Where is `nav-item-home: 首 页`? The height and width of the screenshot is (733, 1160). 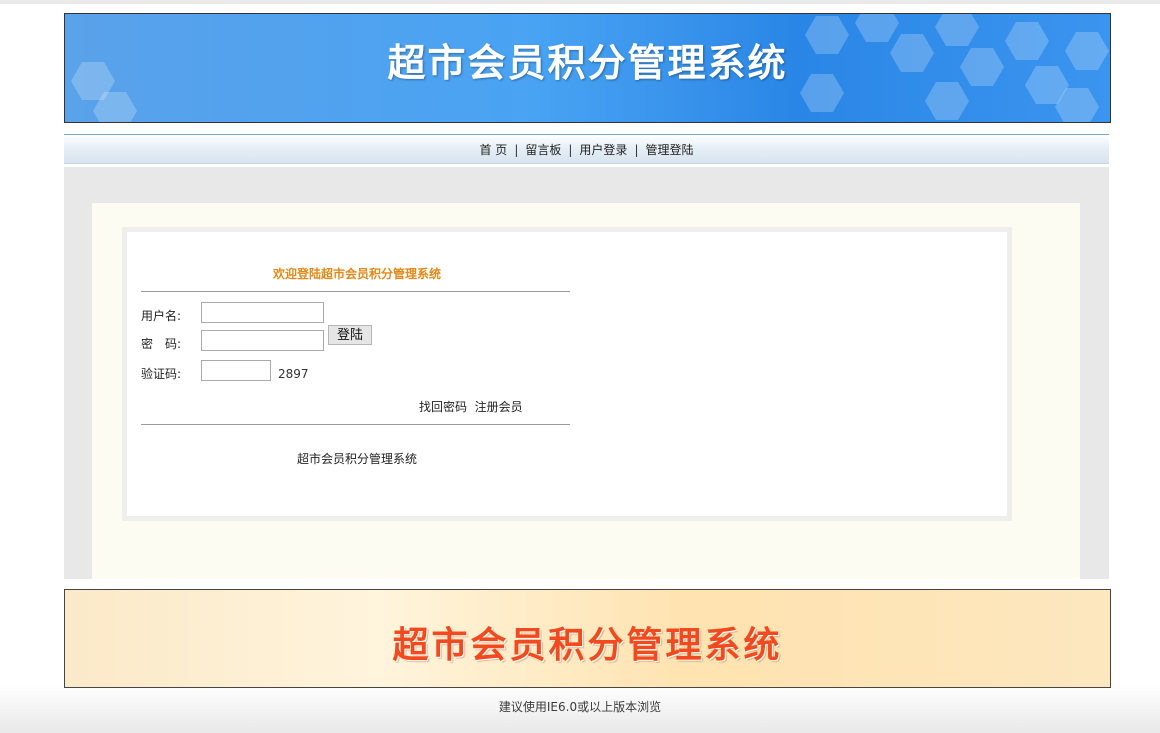 nav-item-home: 首 页 is located at coordinates (493, 150).